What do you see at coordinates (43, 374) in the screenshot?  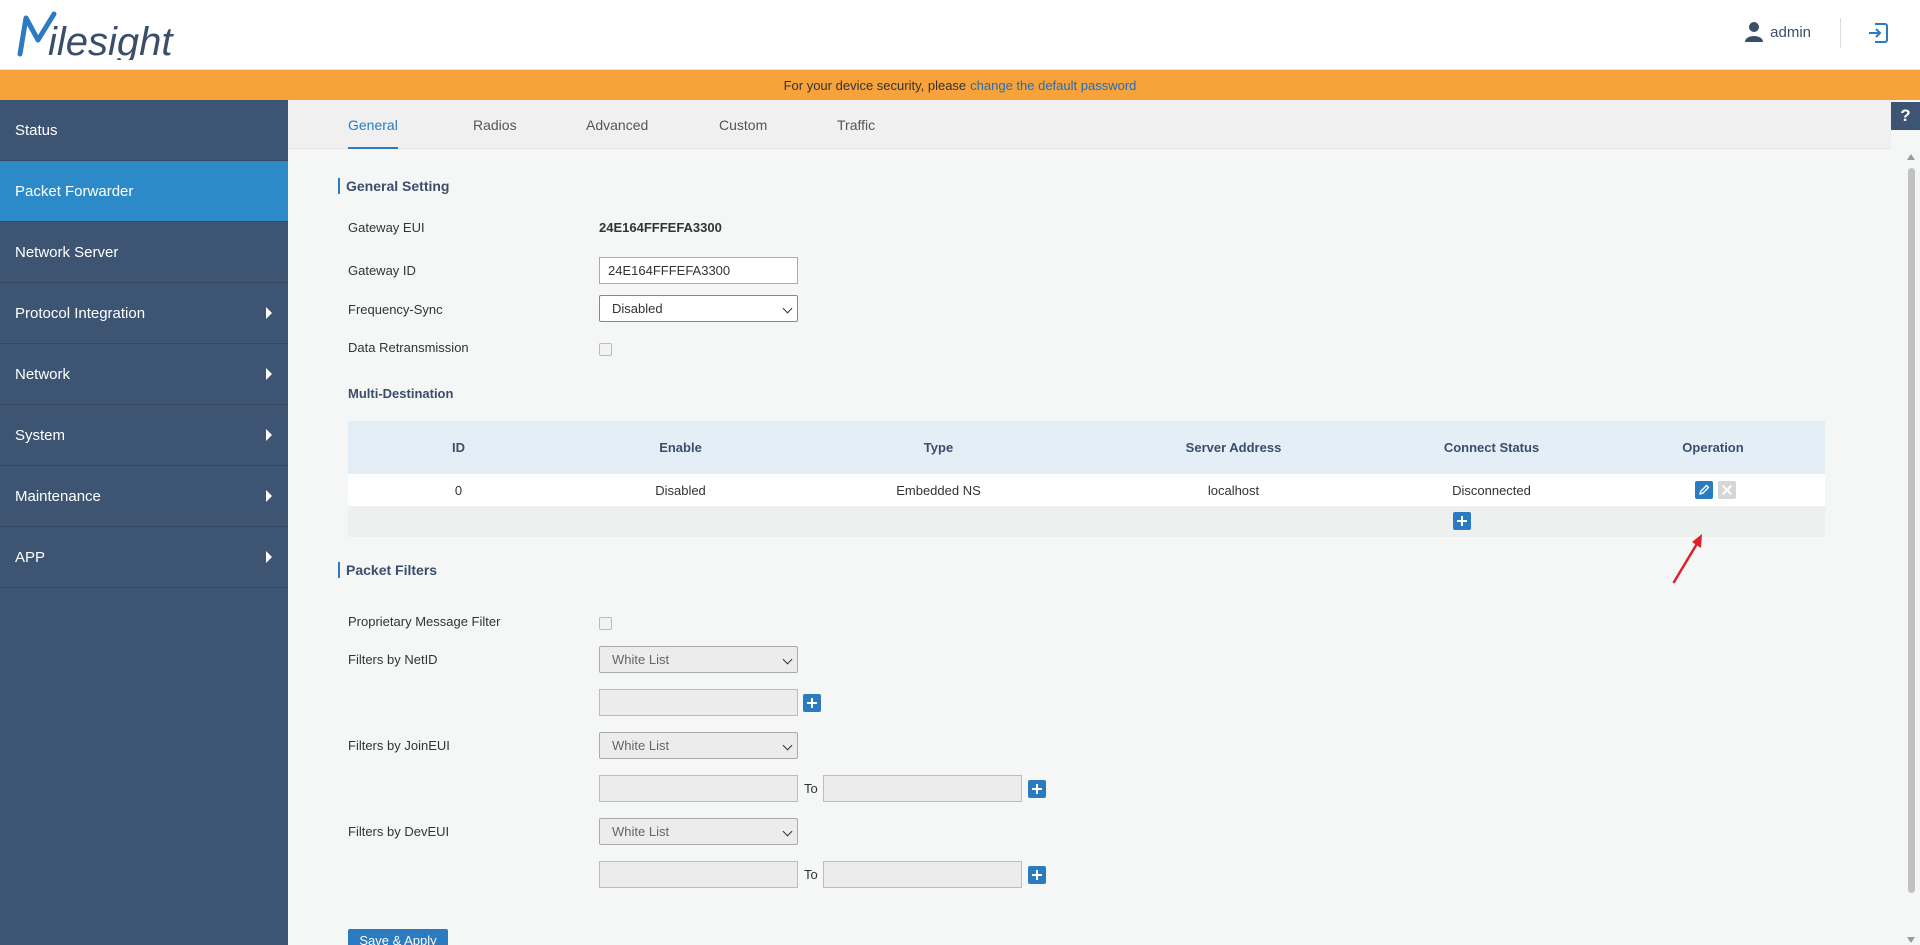 I see `sidebar-item-label: Network` at bounding box center [43, 374].